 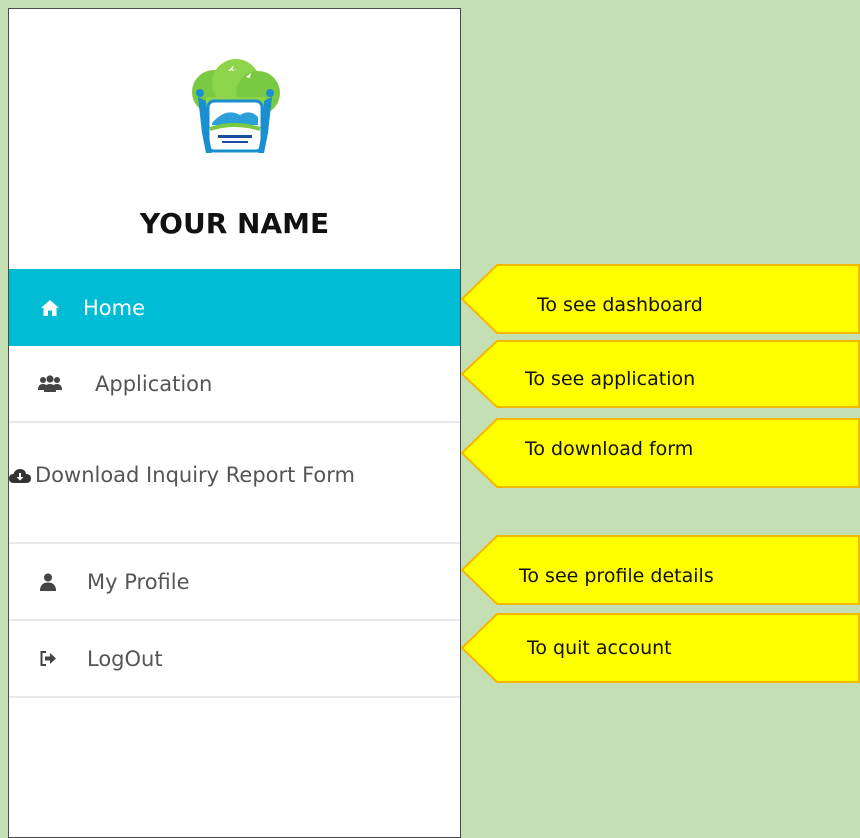 I want to click on nav-home-label: Home, so click(x=114, y=307).